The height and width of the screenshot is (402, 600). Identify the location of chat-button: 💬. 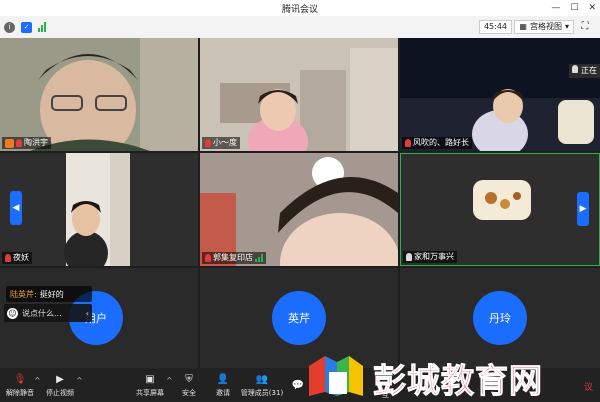
(298, 385).